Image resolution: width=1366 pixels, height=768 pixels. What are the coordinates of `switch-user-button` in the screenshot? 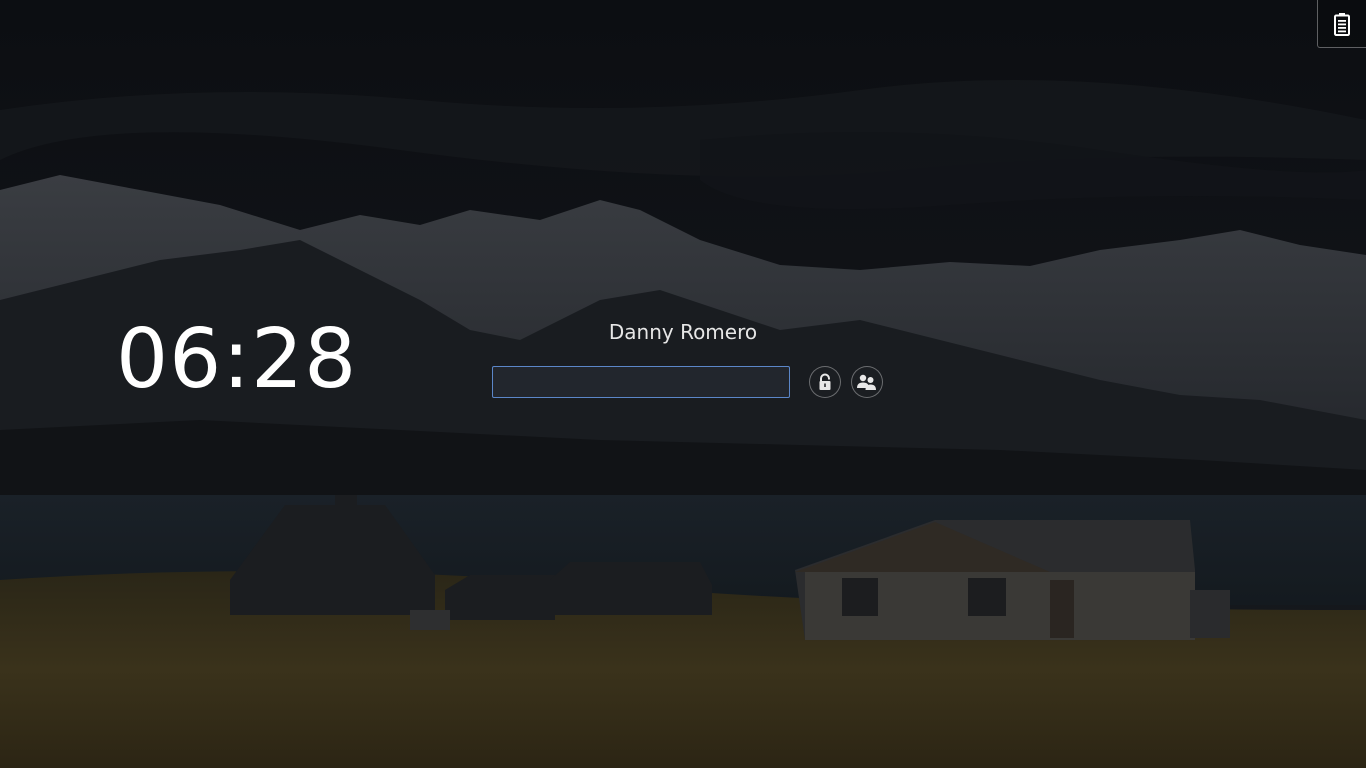 It's located at (867, 382).